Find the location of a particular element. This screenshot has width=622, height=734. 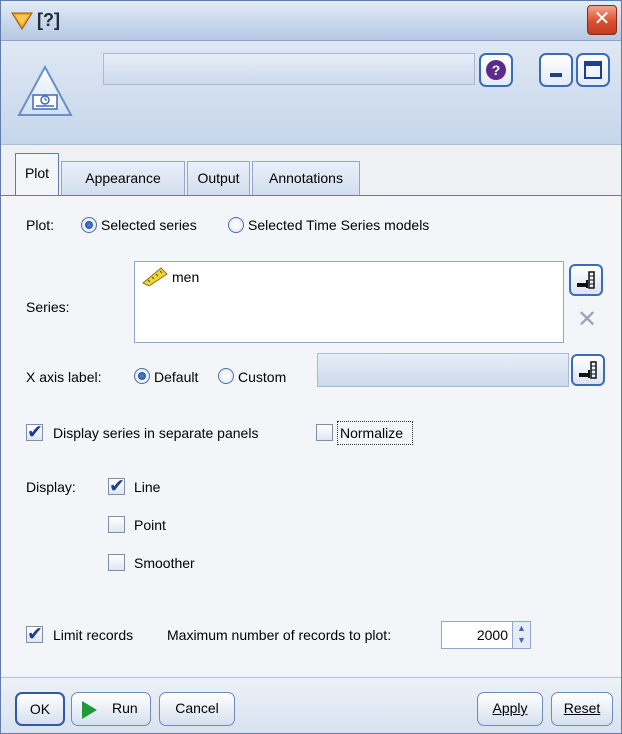

minimize-icon is located at coordinates (556, 75).